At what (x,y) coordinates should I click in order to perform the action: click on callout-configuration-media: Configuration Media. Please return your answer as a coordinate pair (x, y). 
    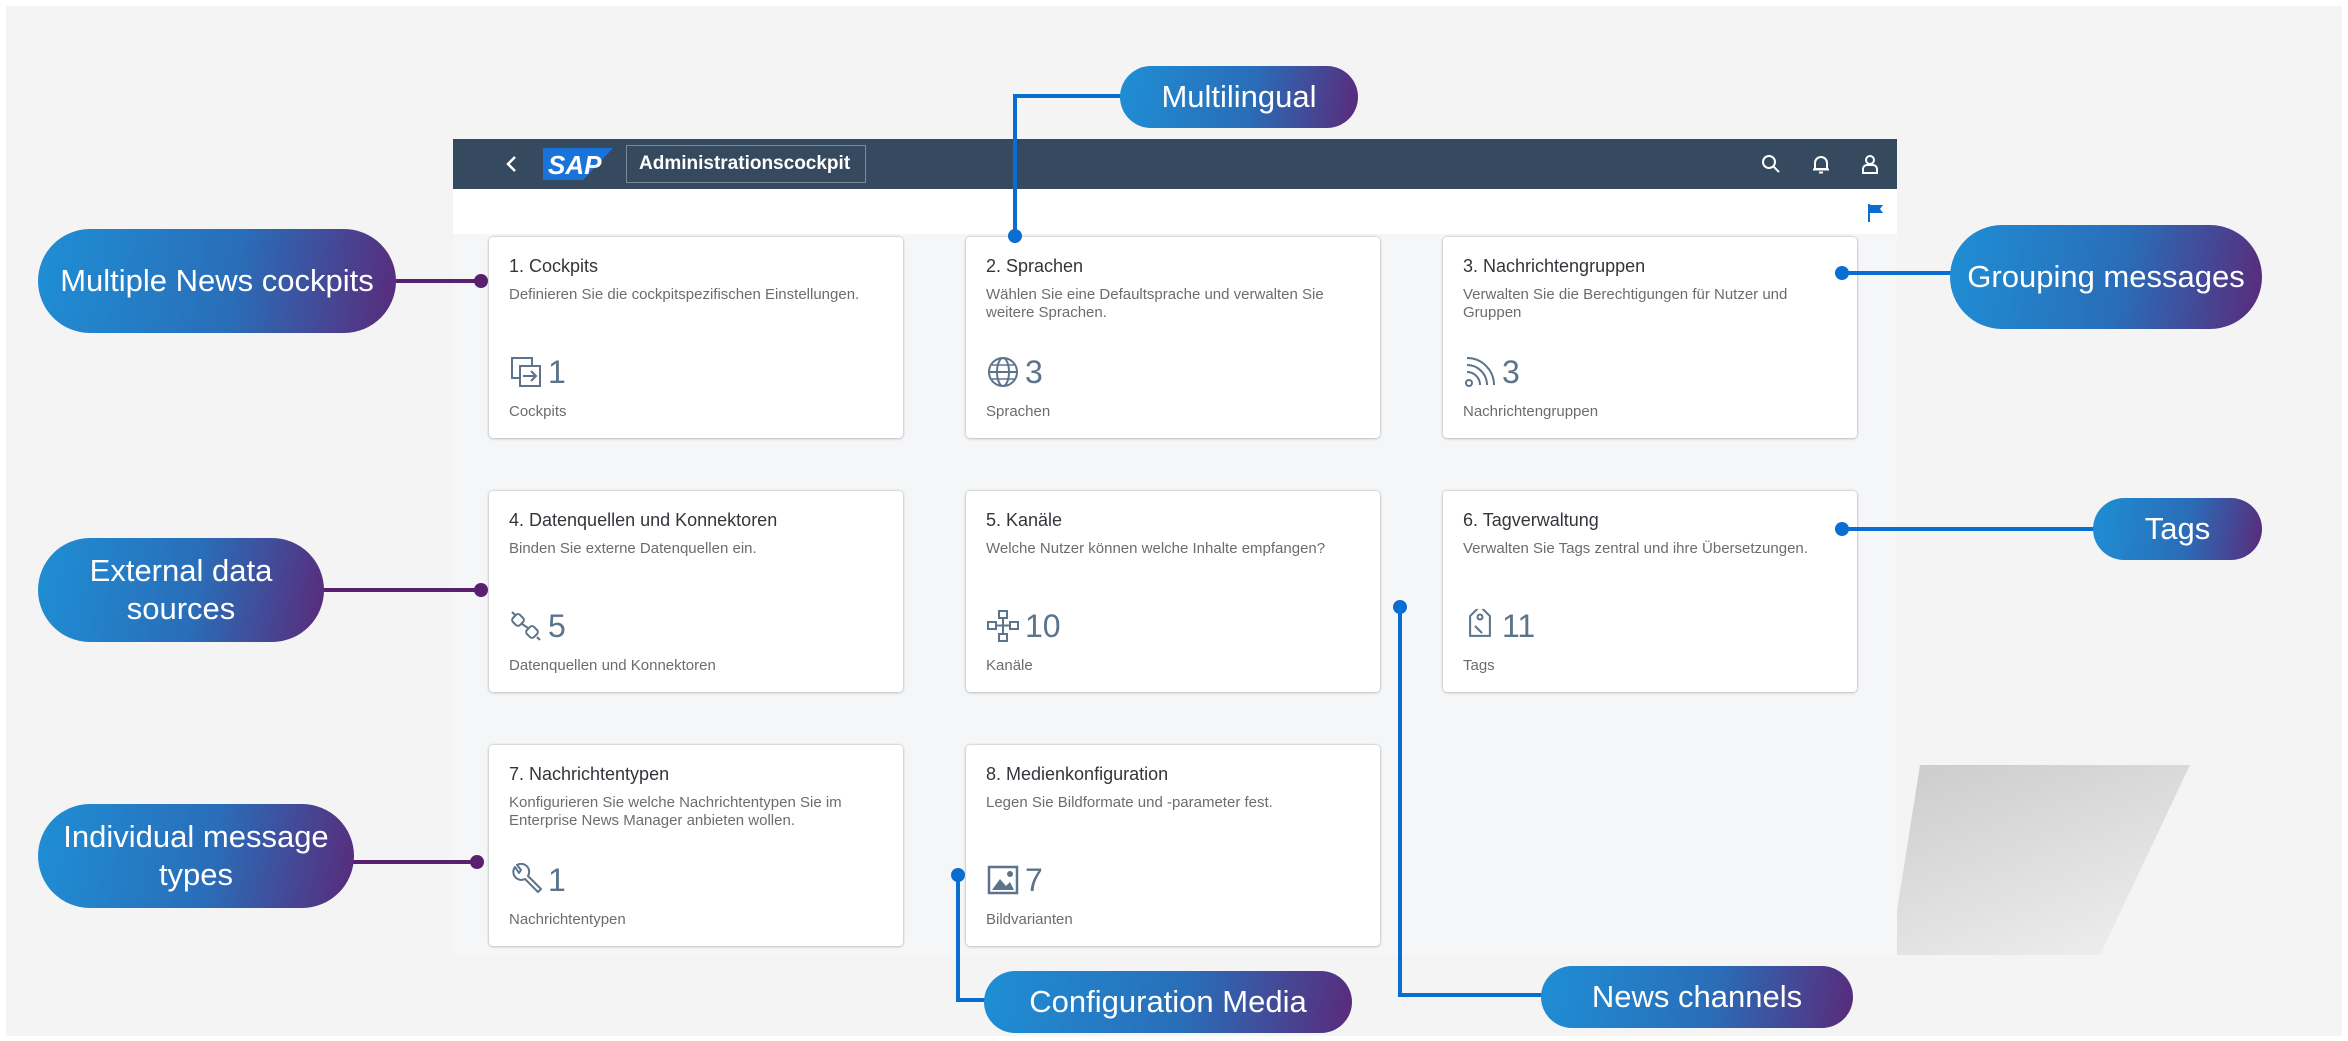
    Looking at the image, I should click on (1168, 1002).